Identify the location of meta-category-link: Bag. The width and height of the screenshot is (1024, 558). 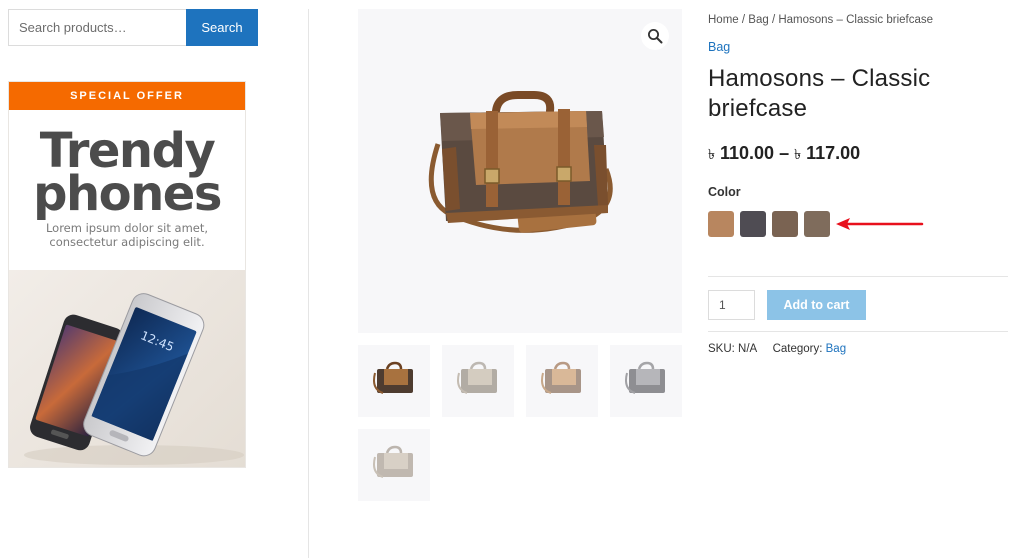
(836, 349).